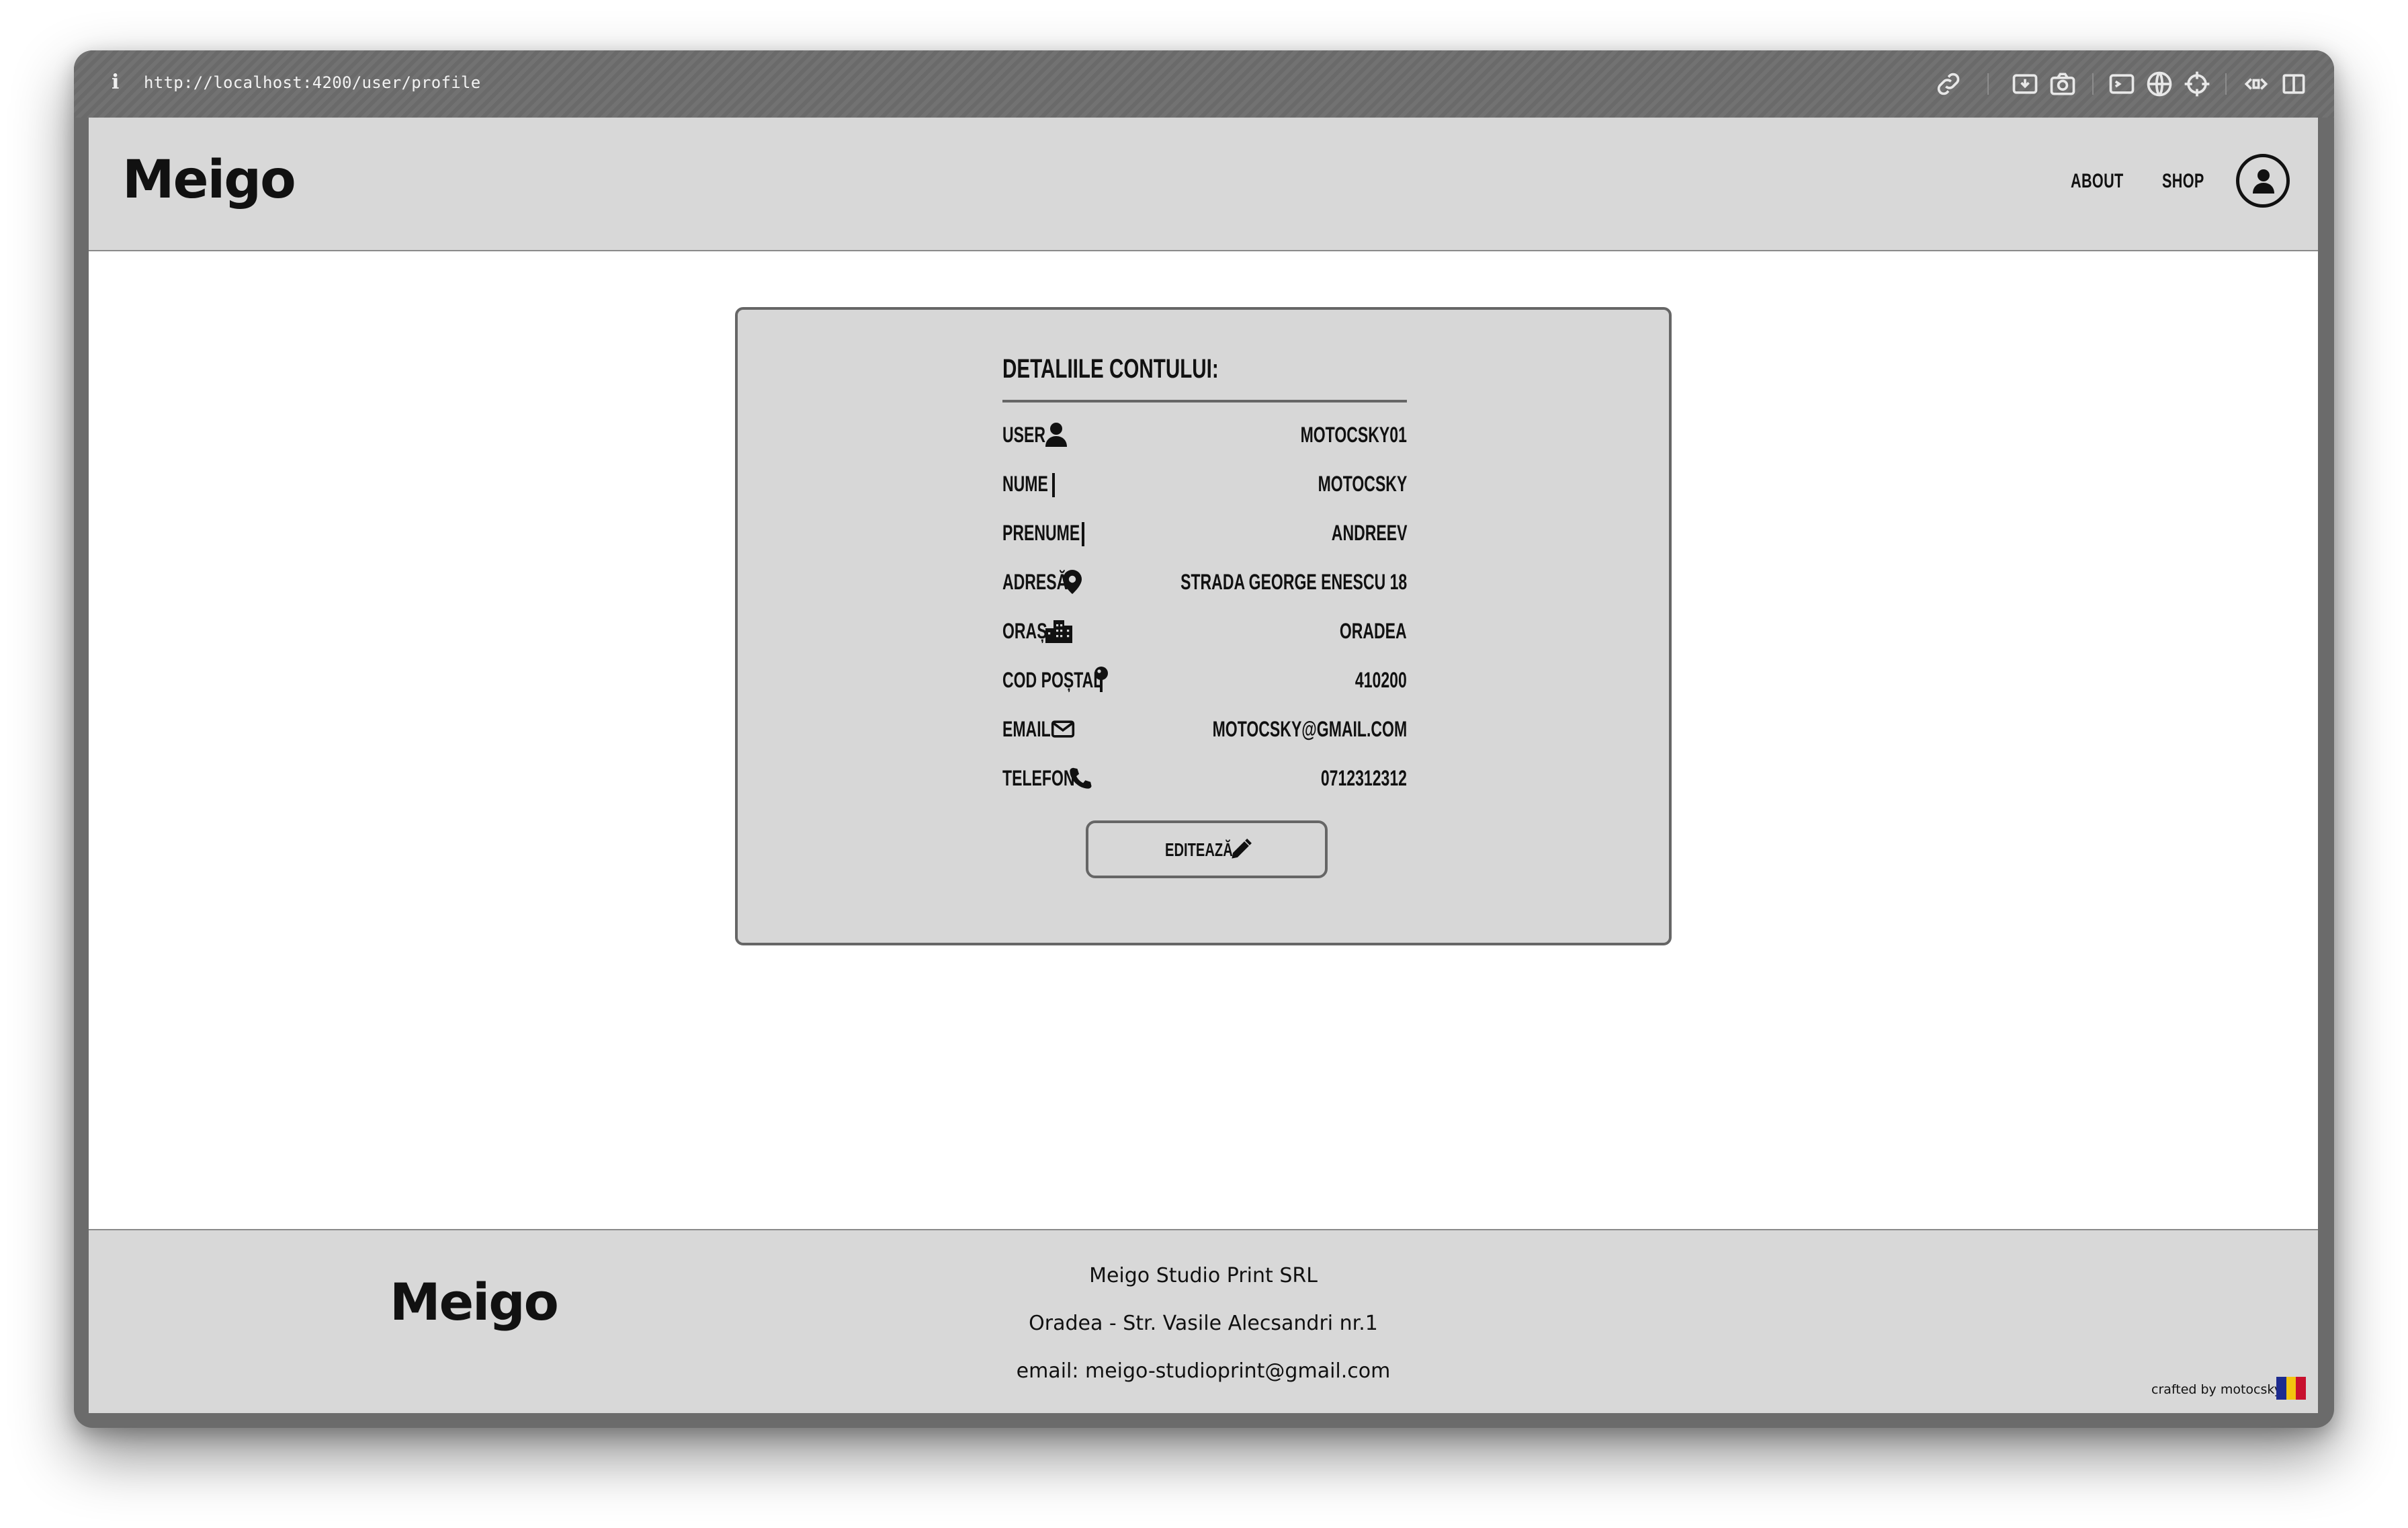  What do you see at coordinates (1204, 780) in the screenshot?
I see `detail-row-telefon: TELEFON 0712312312` at bounding box center [1204, 780].